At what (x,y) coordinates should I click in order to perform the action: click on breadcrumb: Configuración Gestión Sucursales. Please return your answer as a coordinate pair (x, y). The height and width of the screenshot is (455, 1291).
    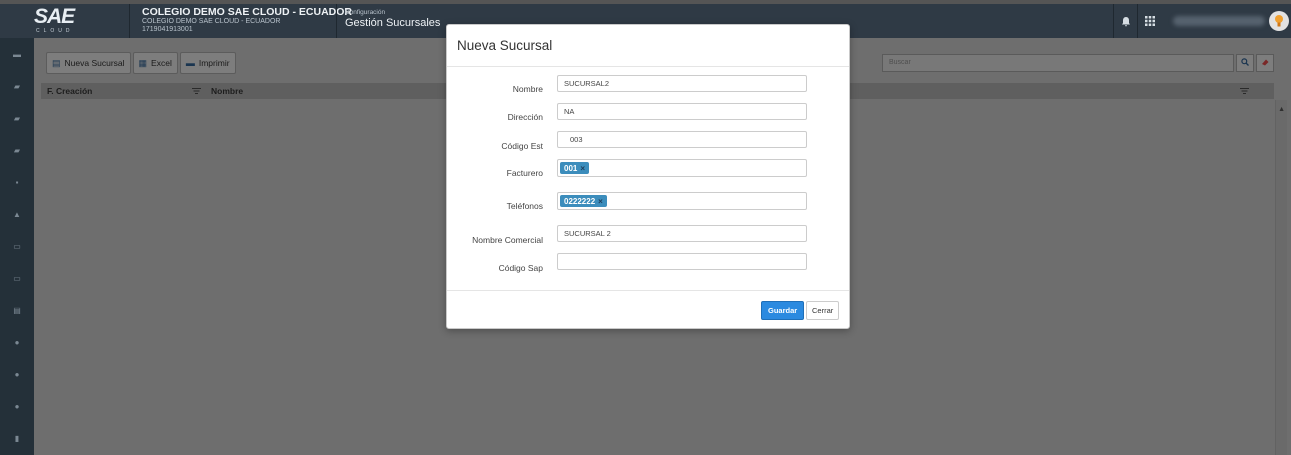
    Looking at the image, I should click on (392, 19).